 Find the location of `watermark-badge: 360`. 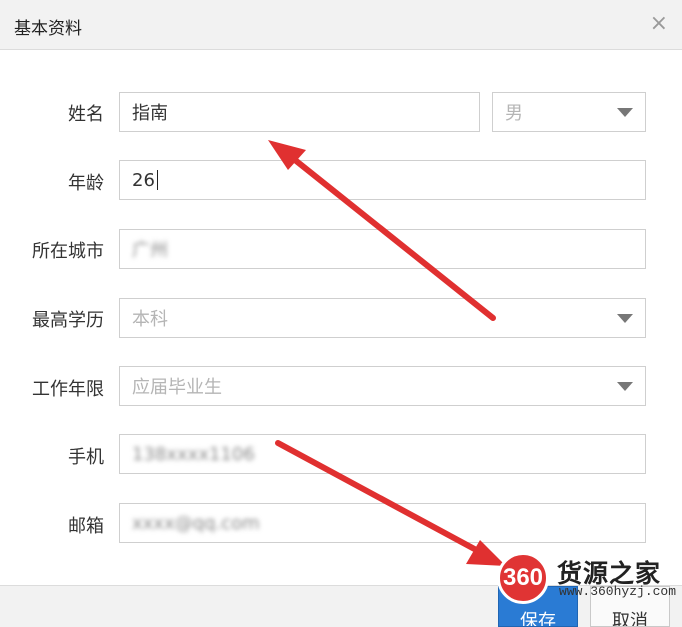

watermark-badge: 360 is located at coordinates (523, 578).